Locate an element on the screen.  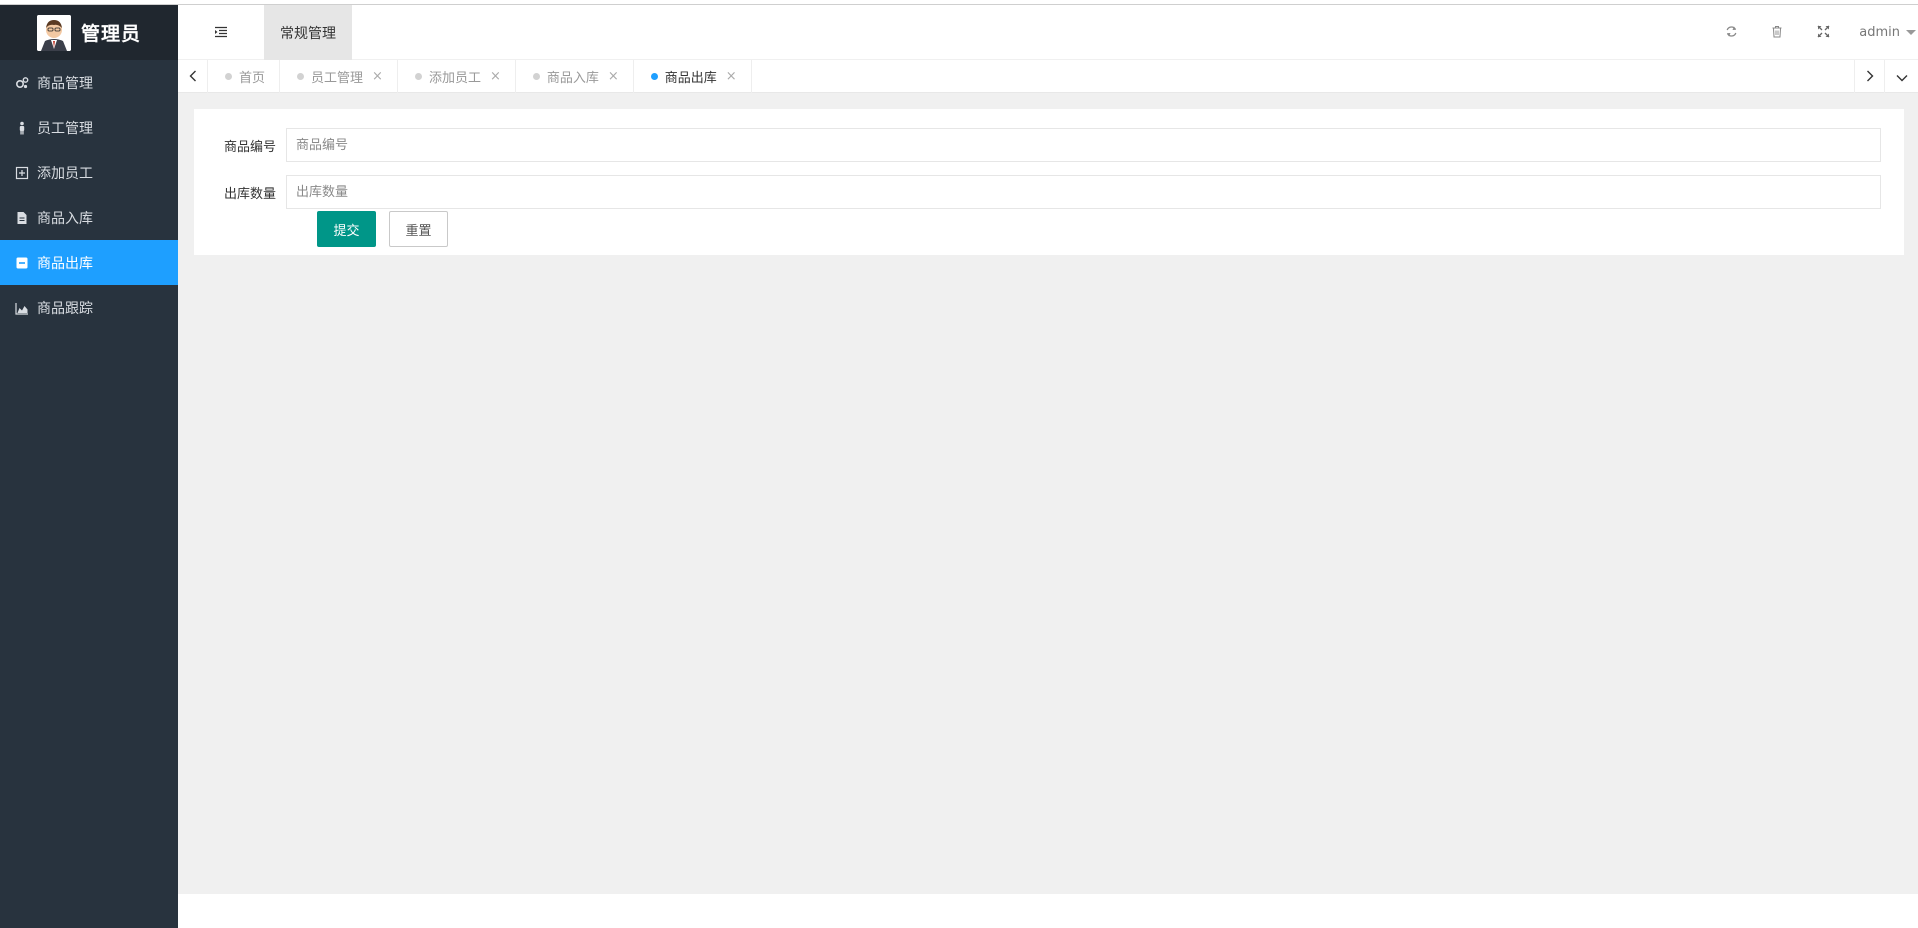
stock-out-form: 商品编号 出库数量 提交 重置 is located at coordinates (1049, 182).